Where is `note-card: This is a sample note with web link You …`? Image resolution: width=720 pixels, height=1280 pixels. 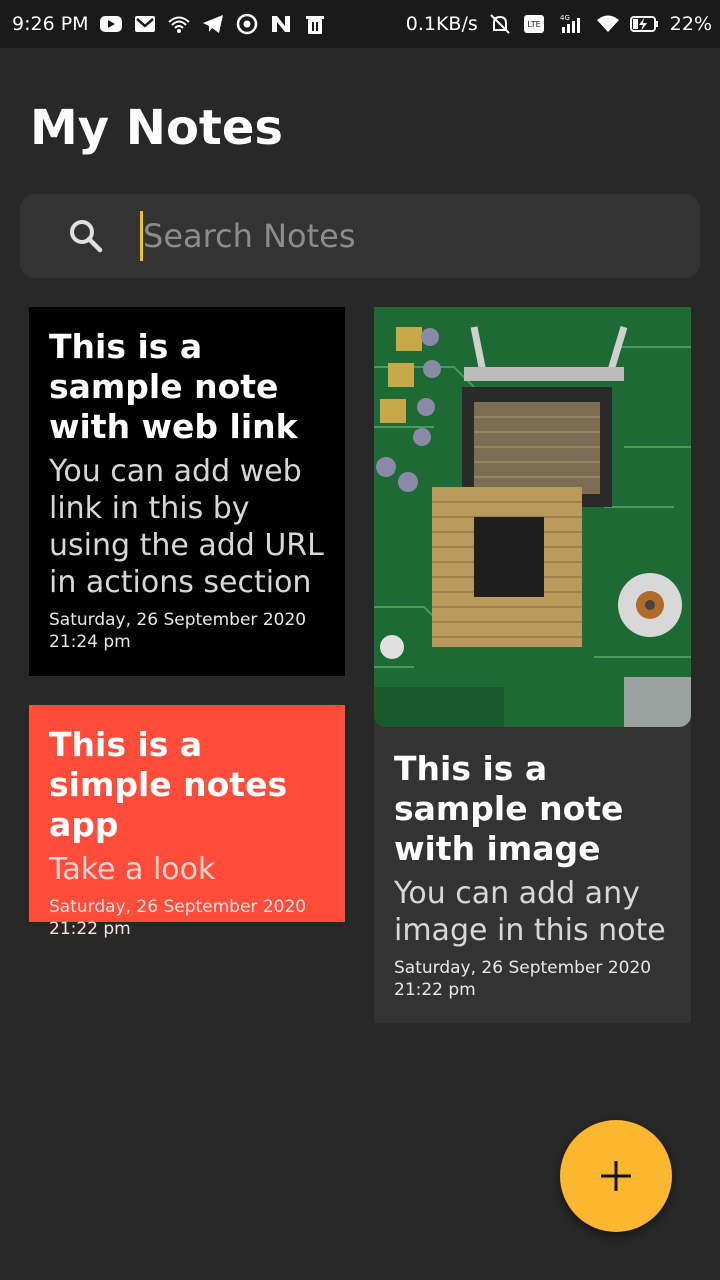 note-card: This is a sample note with web link You … is located at coordinates (187, 491).